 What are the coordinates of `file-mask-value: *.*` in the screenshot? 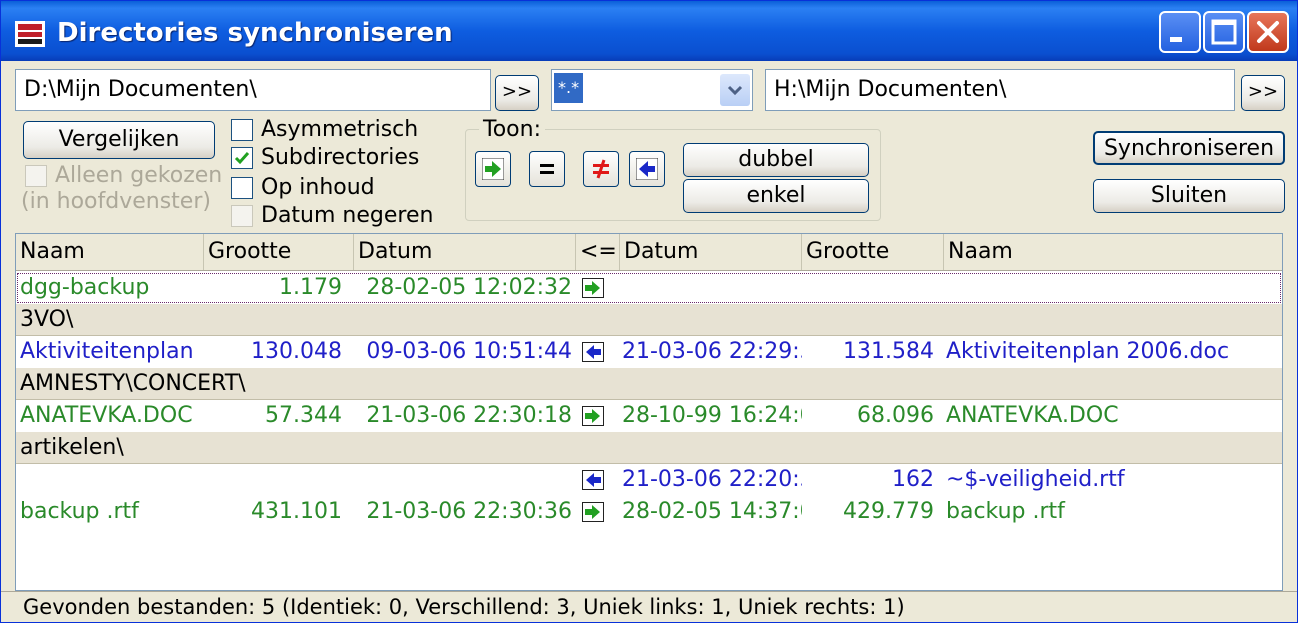 It's located at (569, 88).